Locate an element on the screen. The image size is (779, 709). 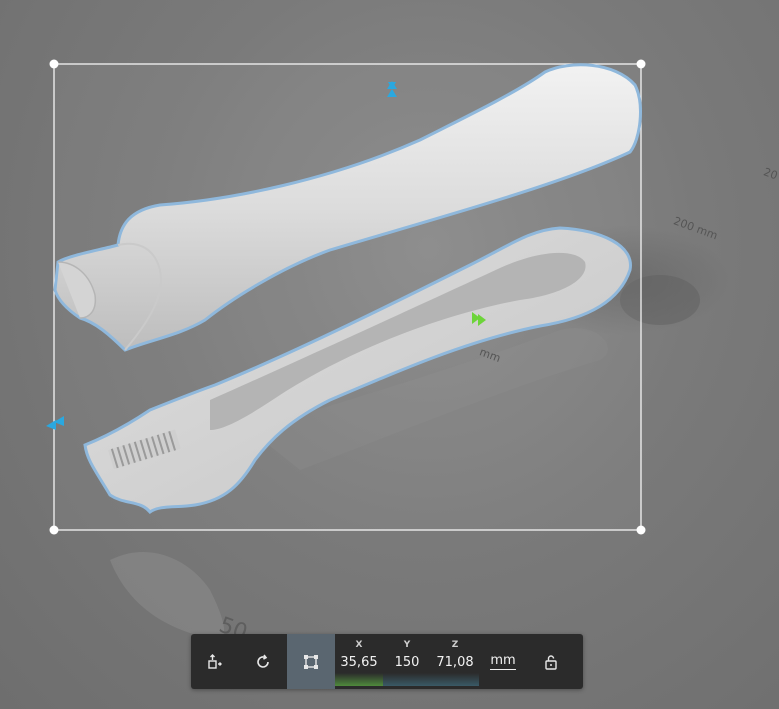
x-axis-bar is located at coordinates (359, 679).